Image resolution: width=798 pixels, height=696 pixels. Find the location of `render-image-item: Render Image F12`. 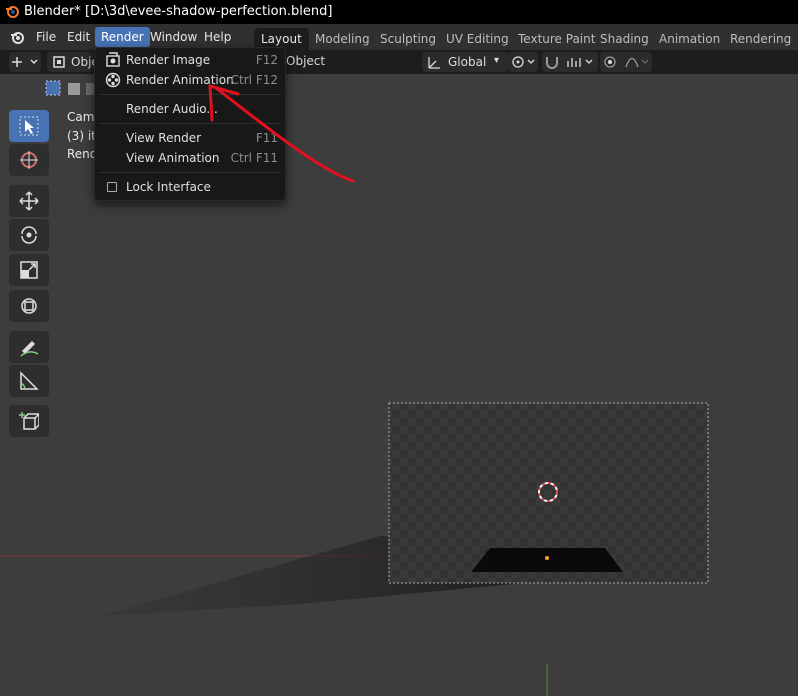

render-image-item: Render Image F12 is located at coordinates (190, 60).